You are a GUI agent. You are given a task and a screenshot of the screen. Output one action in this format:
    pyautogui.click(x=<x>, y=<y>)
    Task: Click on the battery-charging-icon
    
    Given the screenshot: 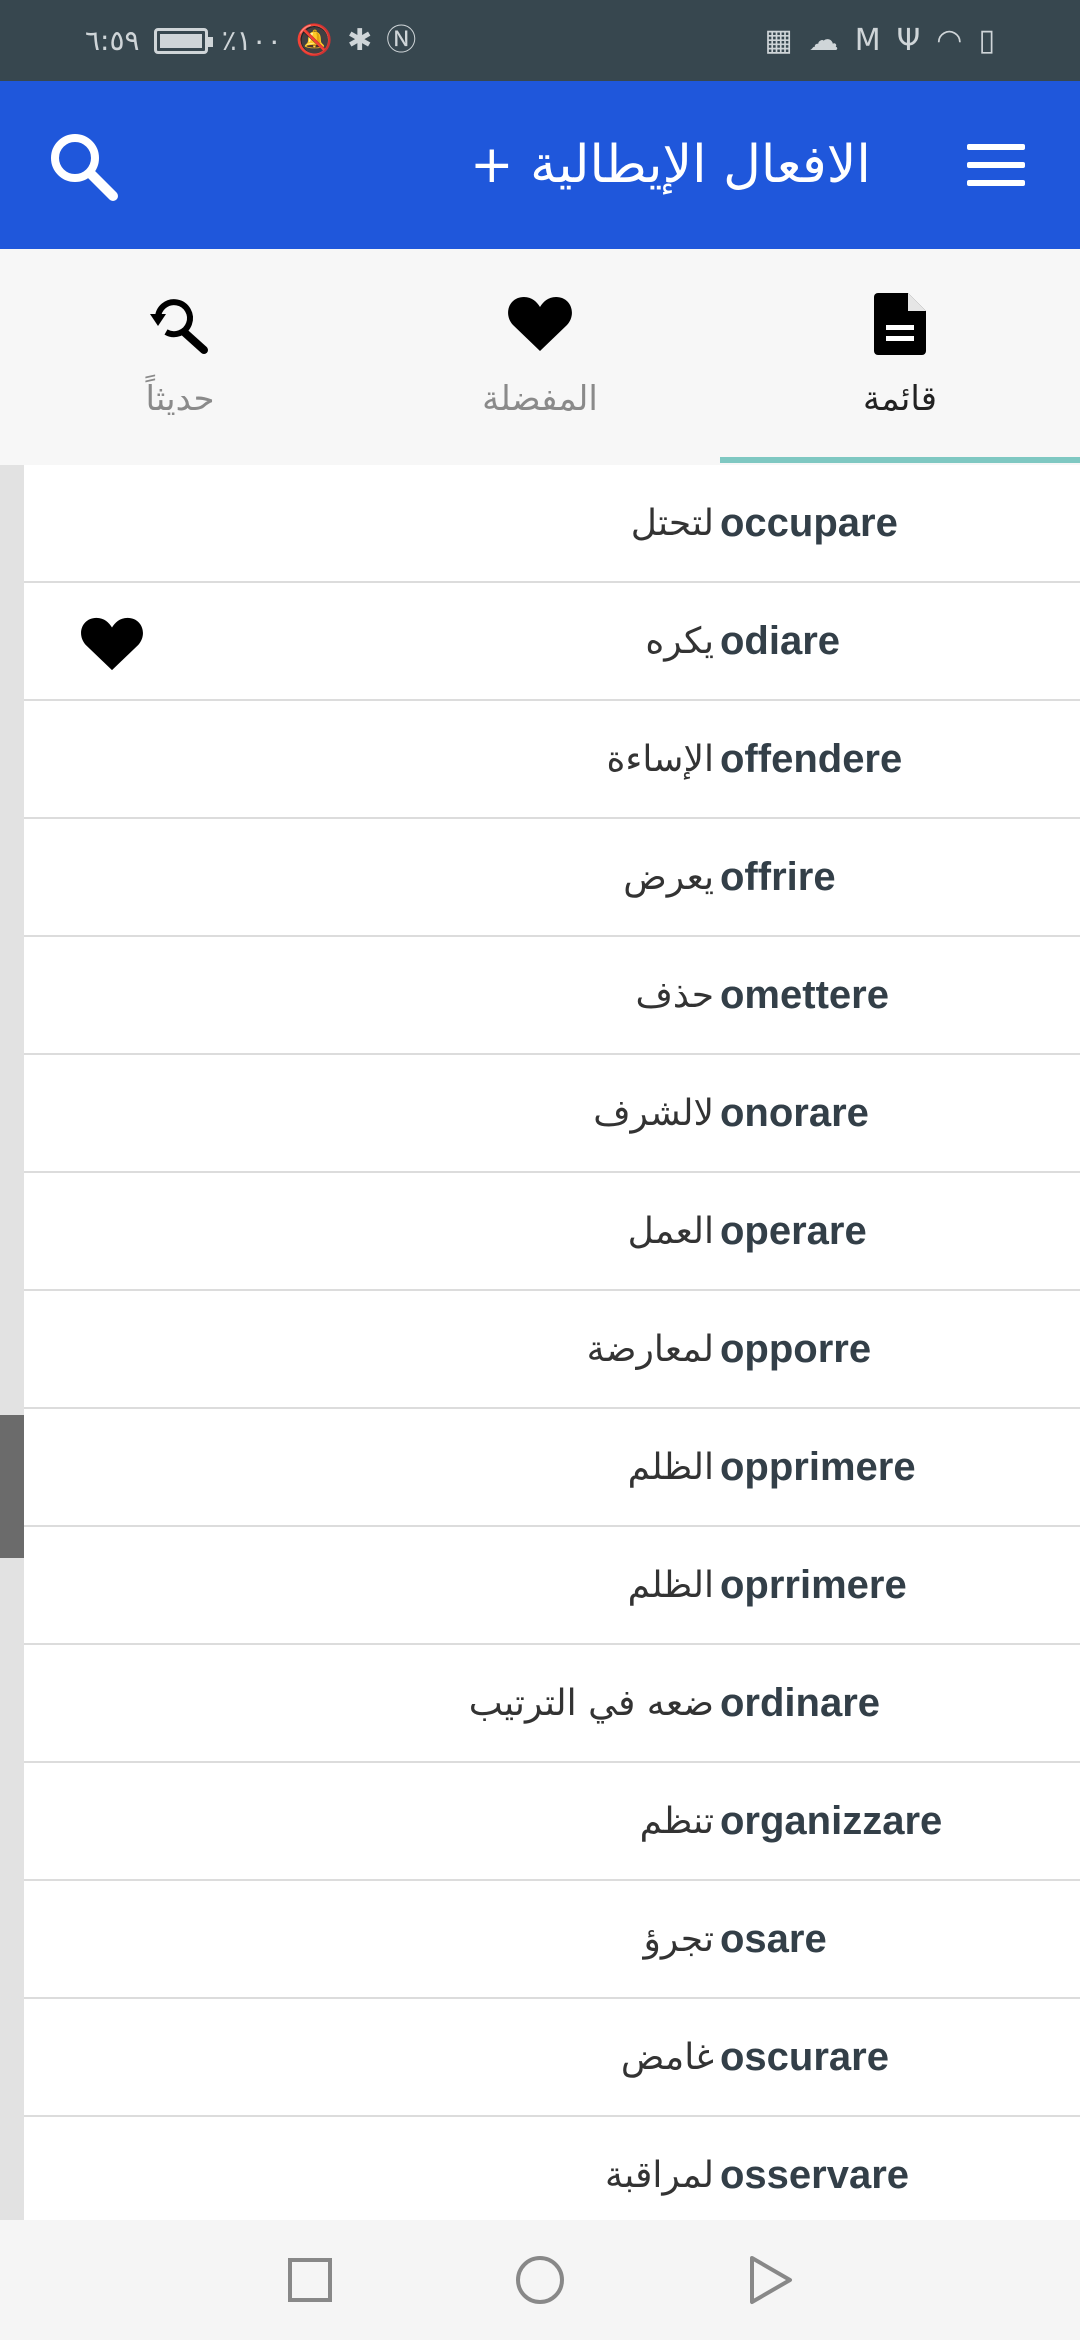 What is the action you would take?
    pyautogui.click(x=183, y=40)
    